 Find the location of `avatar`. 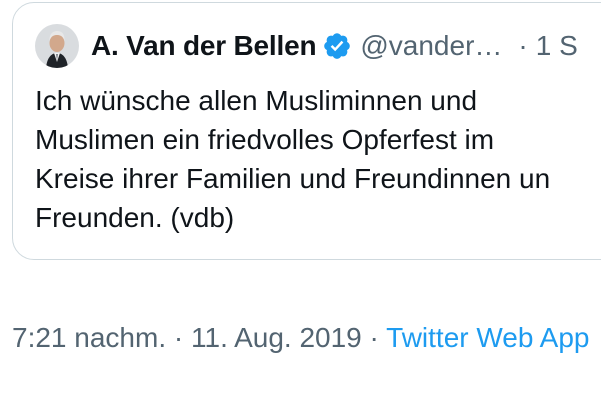

avatar is located at coordinates (57, 46).